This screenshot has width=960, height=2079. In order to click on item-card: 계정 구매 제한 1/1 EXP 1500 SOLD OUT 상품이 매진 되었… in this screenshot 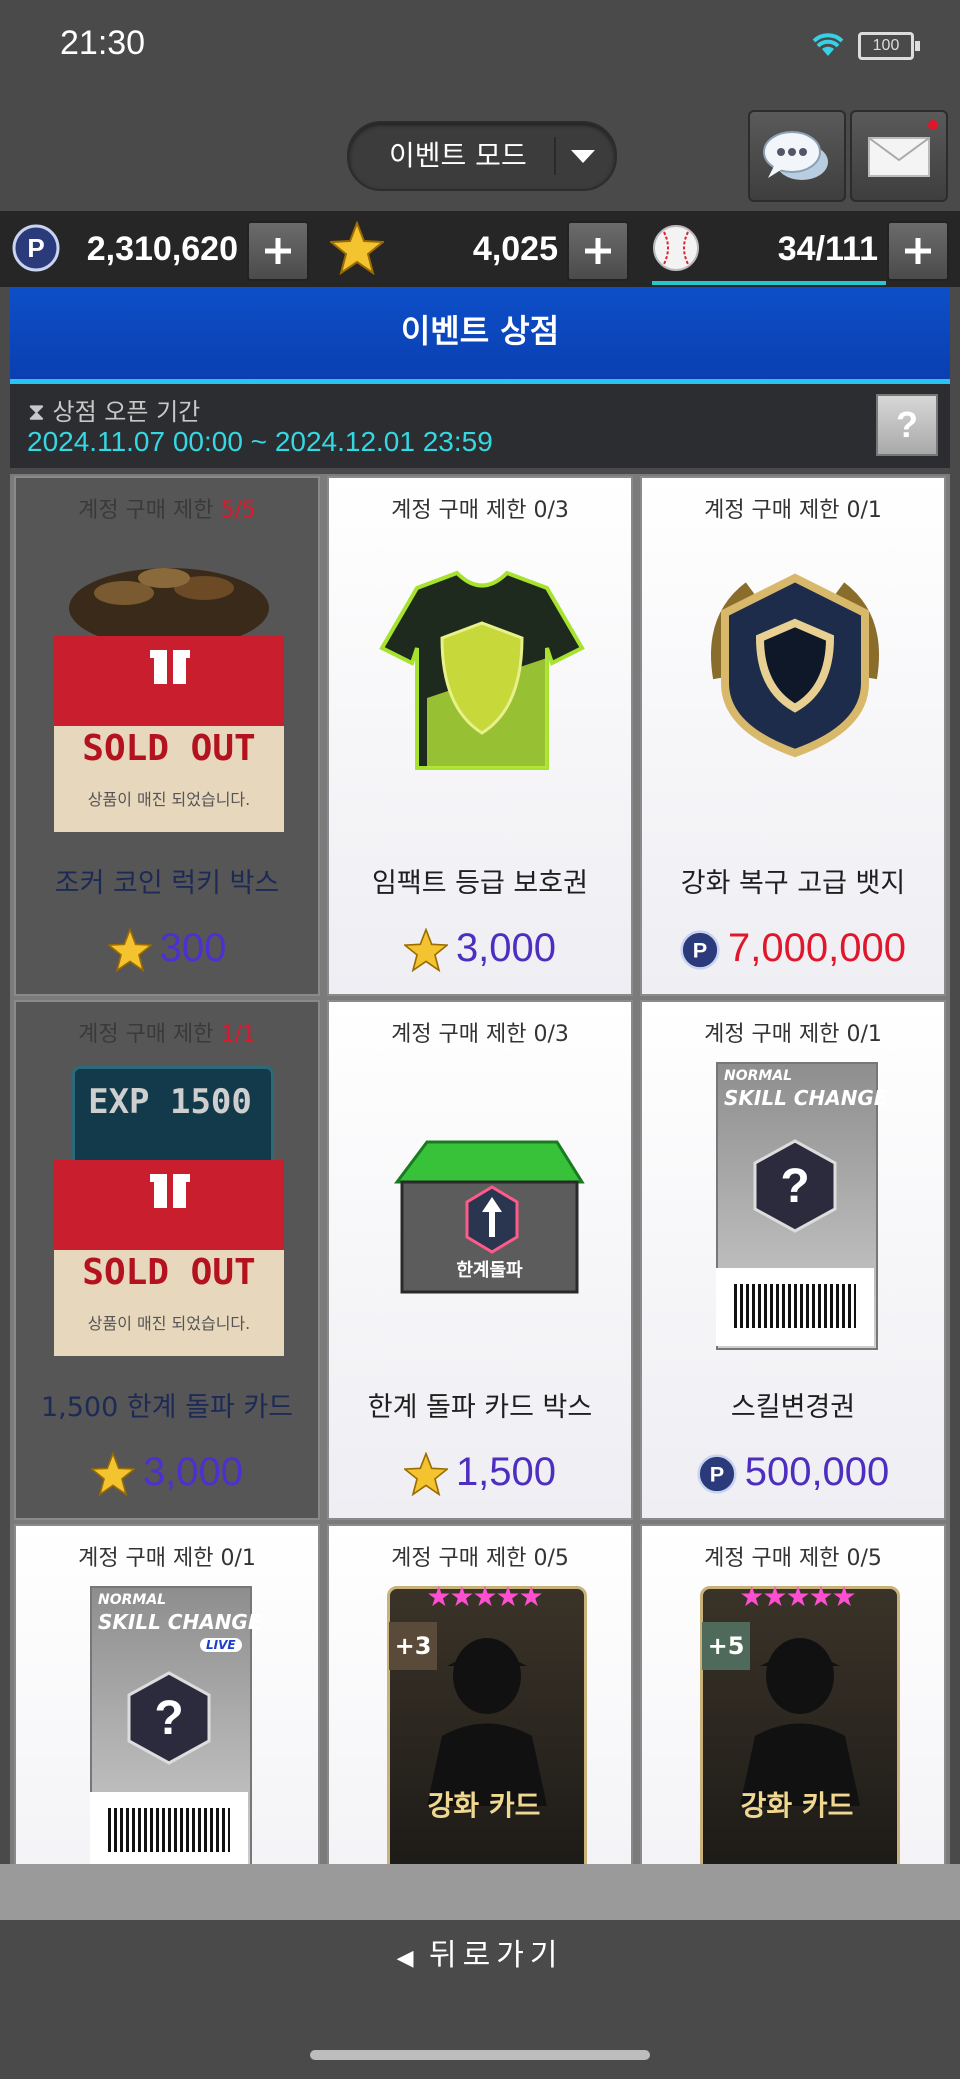, I will do `click(167, 1260)`.